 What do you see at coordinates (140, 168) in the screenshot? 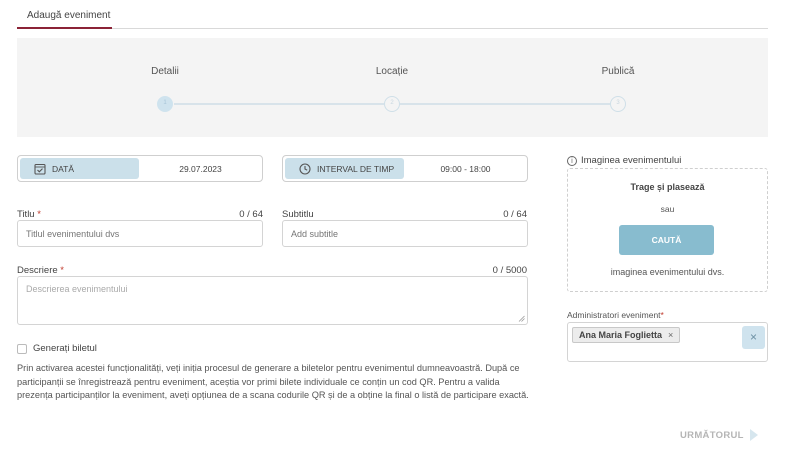
I see `date-picker: DATĂ 29.07.2023` at bounding box center [140, 168].